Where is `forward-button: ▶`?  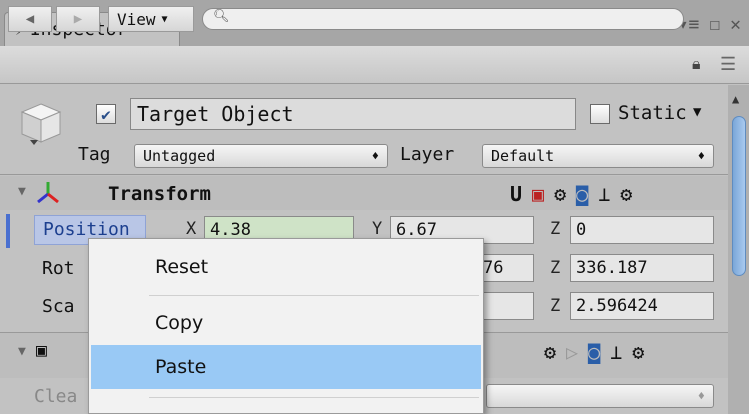
forward-button: ▶ is located at coordinates (78, 19).